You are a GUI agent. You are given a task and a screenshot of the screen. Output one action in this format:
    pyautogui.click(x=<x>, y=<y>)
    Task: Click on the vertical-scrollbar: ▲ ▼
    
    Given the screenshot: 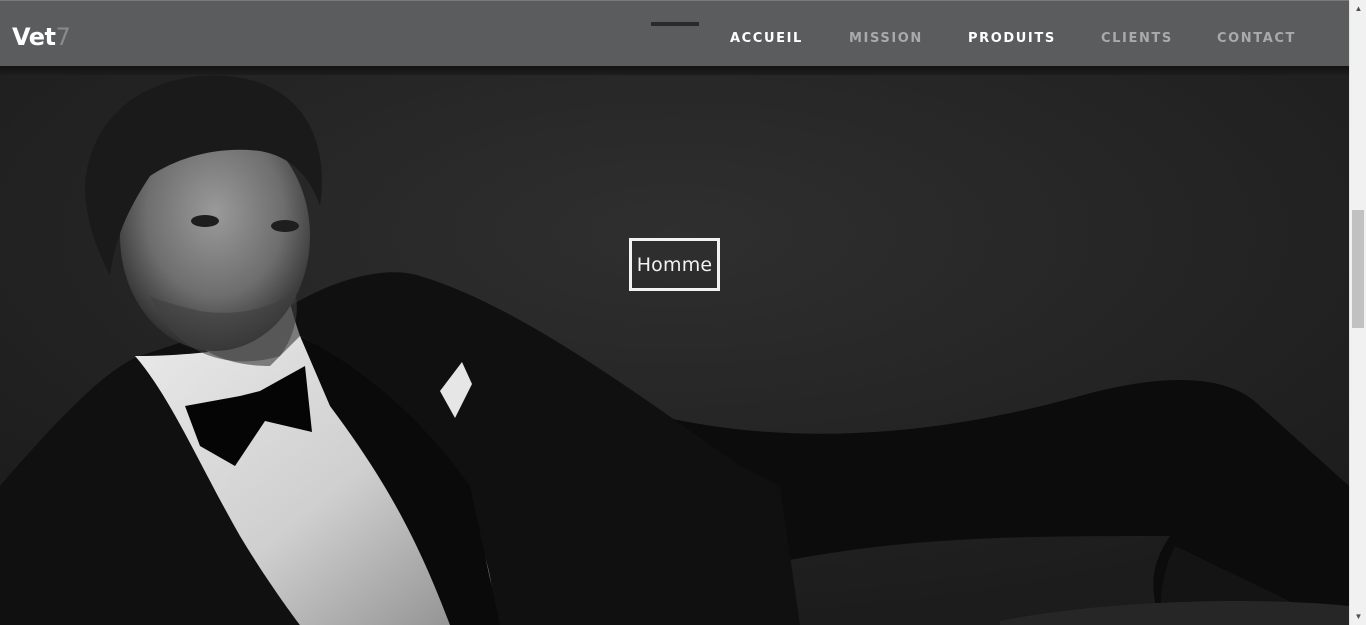 What is the action you would take?
    pyautogui.click(x=1357, y=312)
    